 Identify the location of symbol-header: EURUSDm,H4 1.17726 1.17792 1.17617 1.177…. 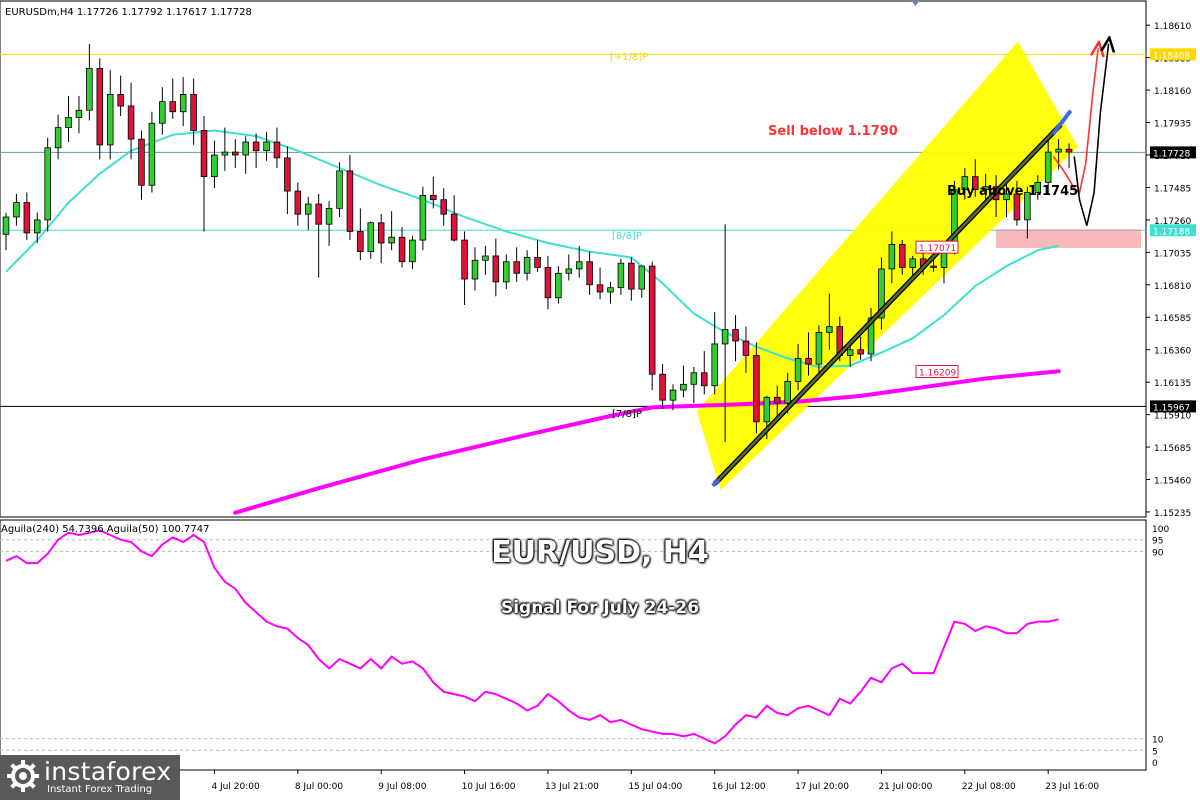
(128, 12).